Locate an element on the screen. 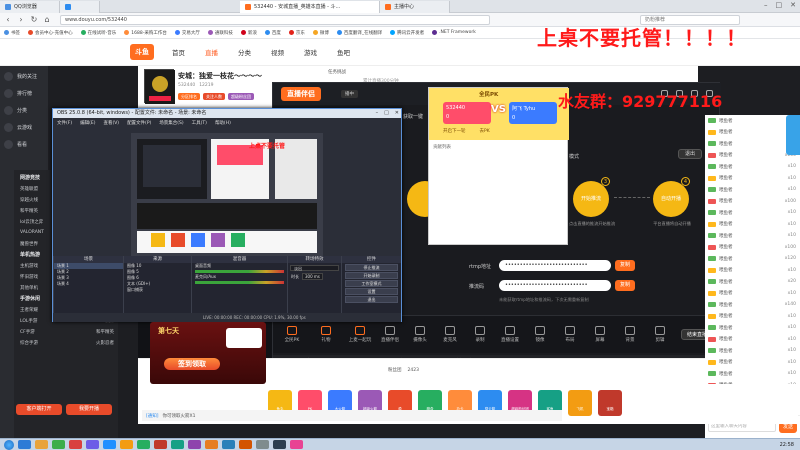 This screenshot has width=800, height=450. open-client-button: 客户端打开 is located at coordinates (39, 409).